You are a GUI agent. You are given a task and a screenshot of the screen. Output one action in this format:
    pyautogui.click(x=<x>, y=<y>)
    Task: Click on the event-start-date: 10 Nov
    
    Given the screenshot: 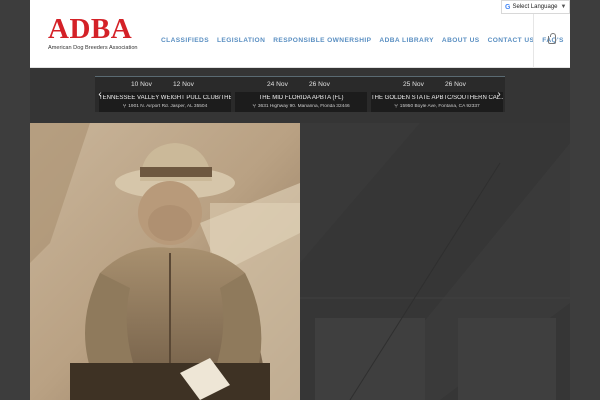 What is the action you would take?
    pyautogui.click(x=141, y=84)
    